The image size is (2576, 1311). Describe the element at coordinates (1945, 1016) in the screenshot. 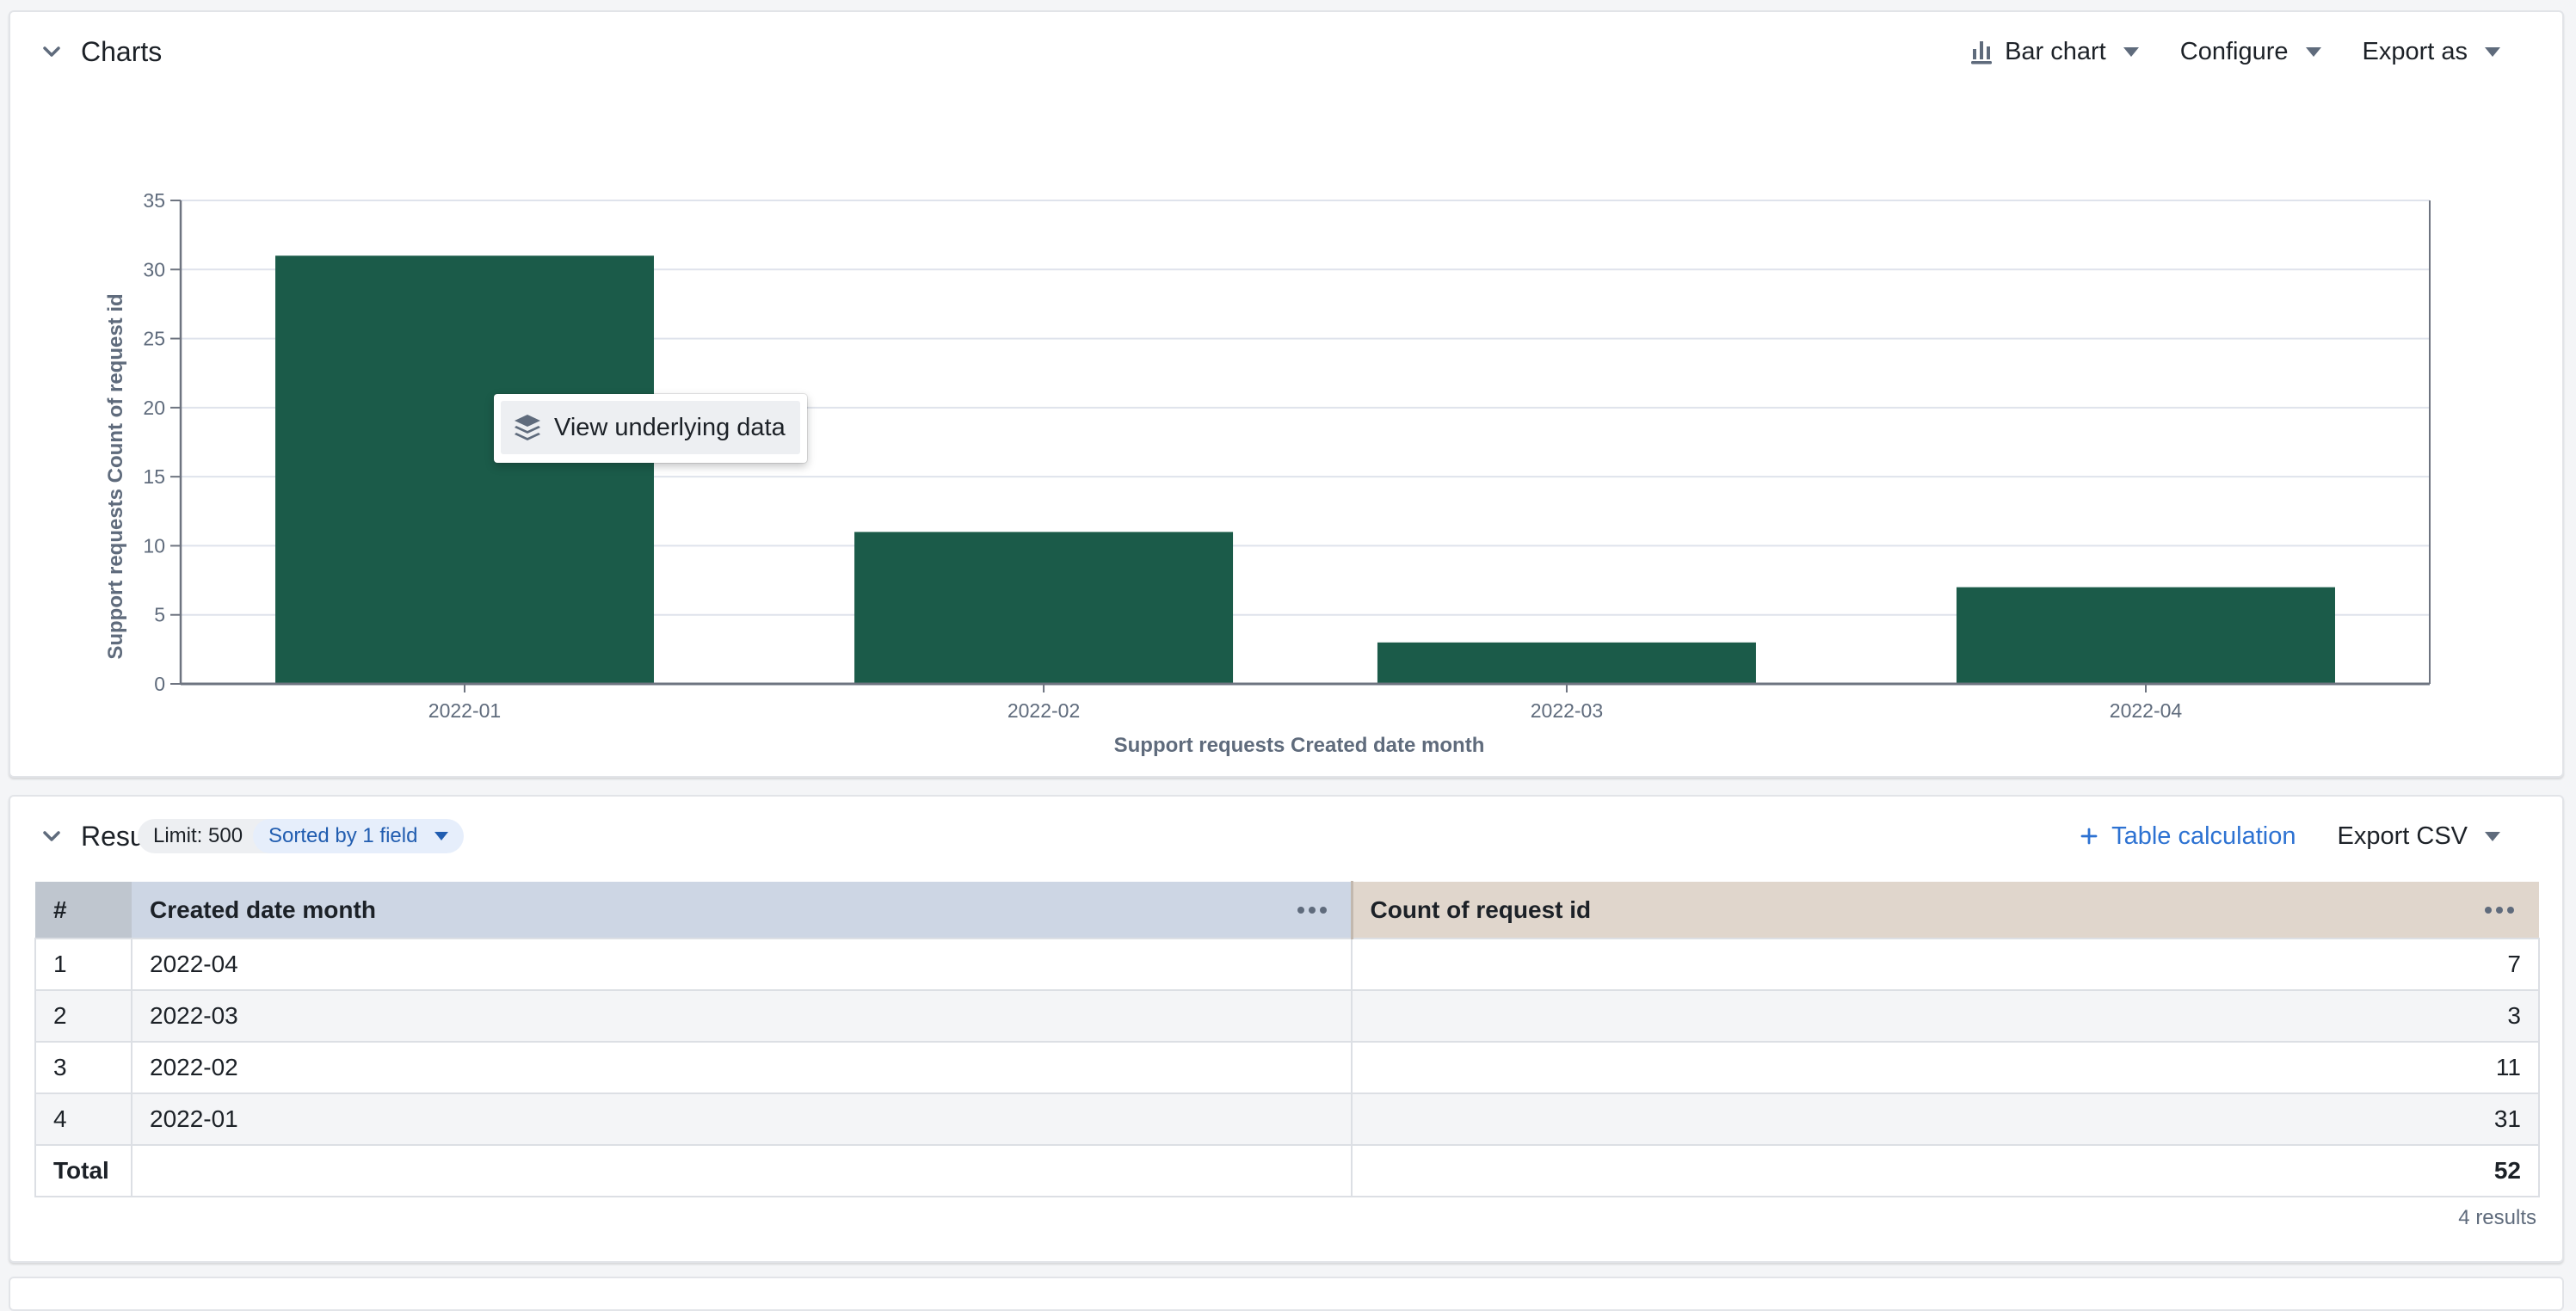

I see `cell-count: 3` at that location.